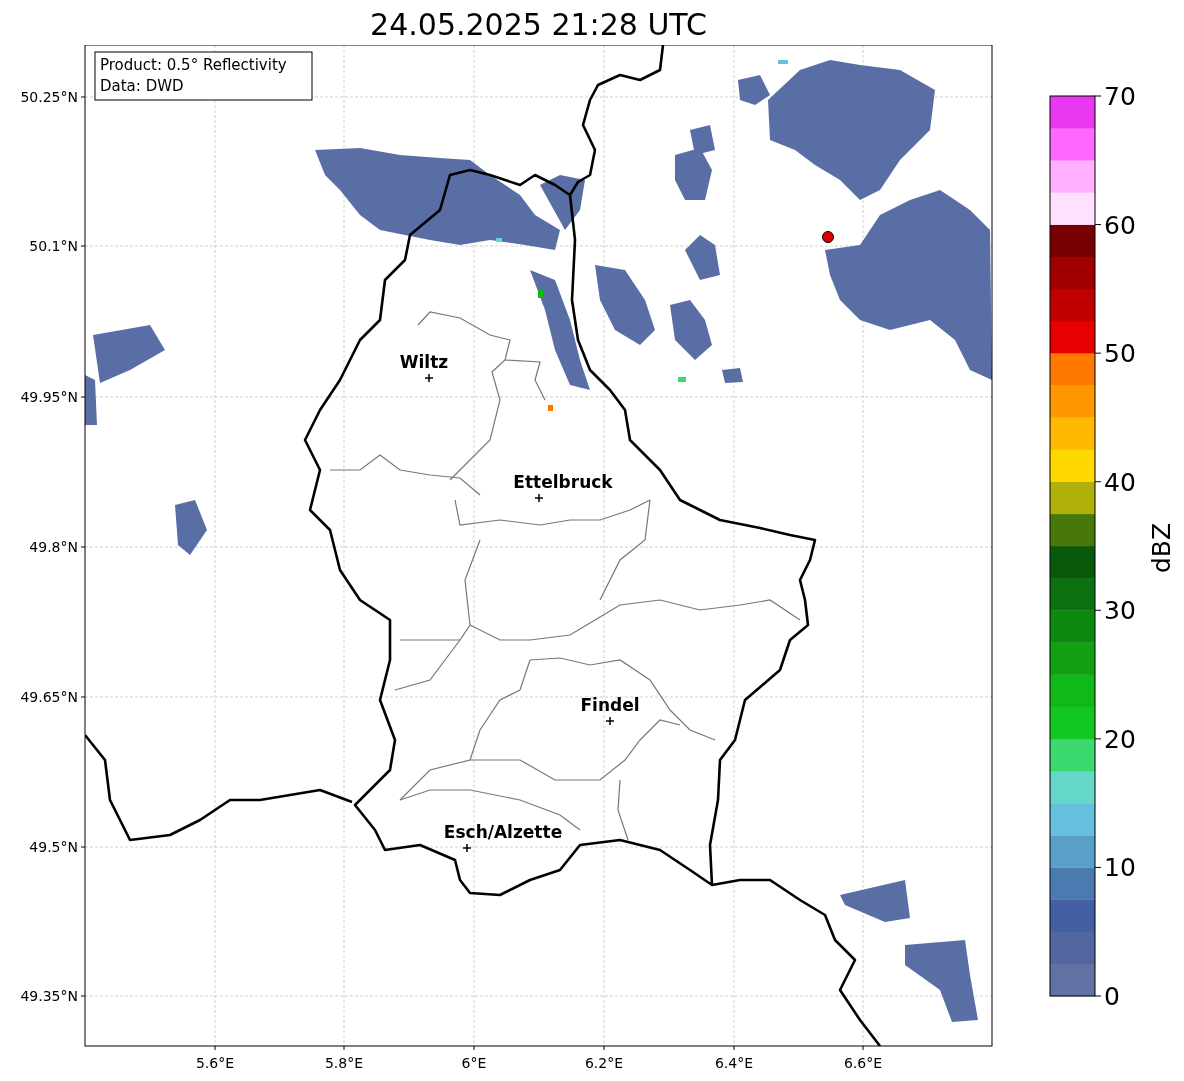 Image resolution: width=1184 pixels, height=1081 pixels. Describe the element at coordinates (1120, 611) in the screenshot. I see `colorbar-tick-label: 30` at that location.